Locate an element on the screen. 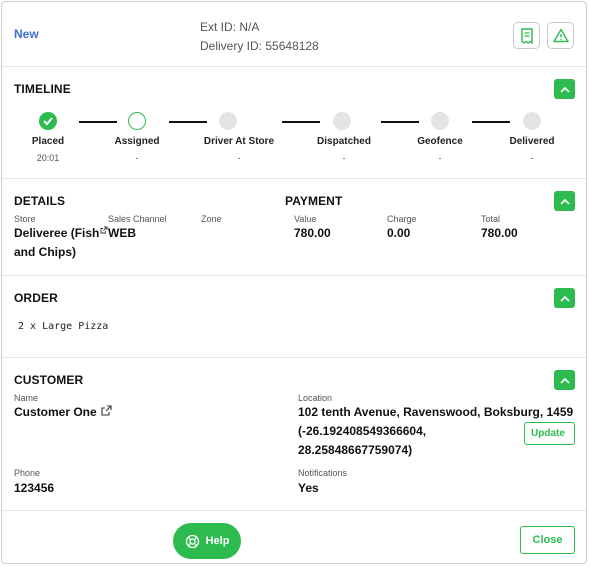 This screenshot has width=590, height=567. order-item: 2 x Large Pizza is located at coordinates (63, 326).